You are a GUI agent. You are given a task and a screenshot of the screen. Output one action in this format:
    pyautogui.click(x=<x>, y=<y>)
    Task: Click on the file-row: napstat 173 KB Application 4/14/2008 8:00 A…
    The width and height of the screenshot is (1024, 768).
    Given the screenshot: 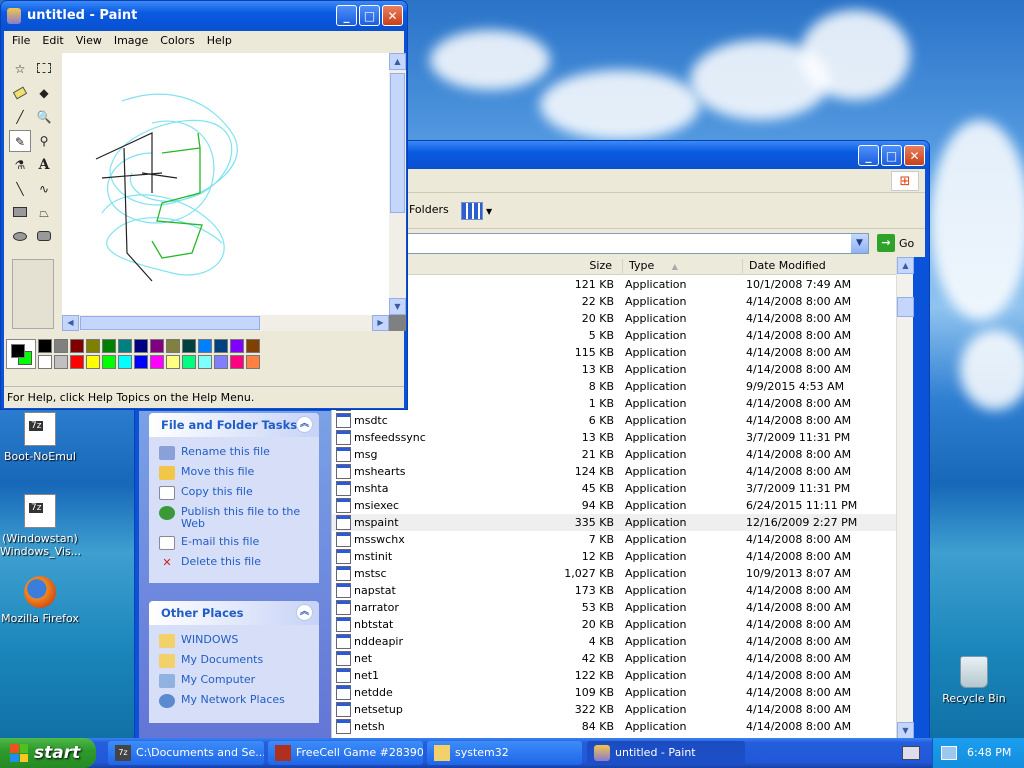 What is the action you would take?
    pyautogui.click(x=614, y=590)
    